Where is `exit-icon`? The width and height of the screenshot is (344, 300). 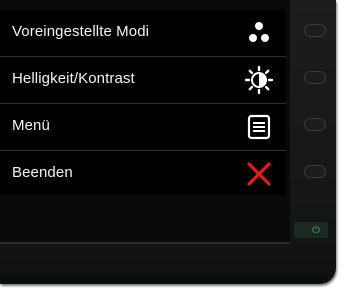
exit-icon is located at coordinates (259, 174).